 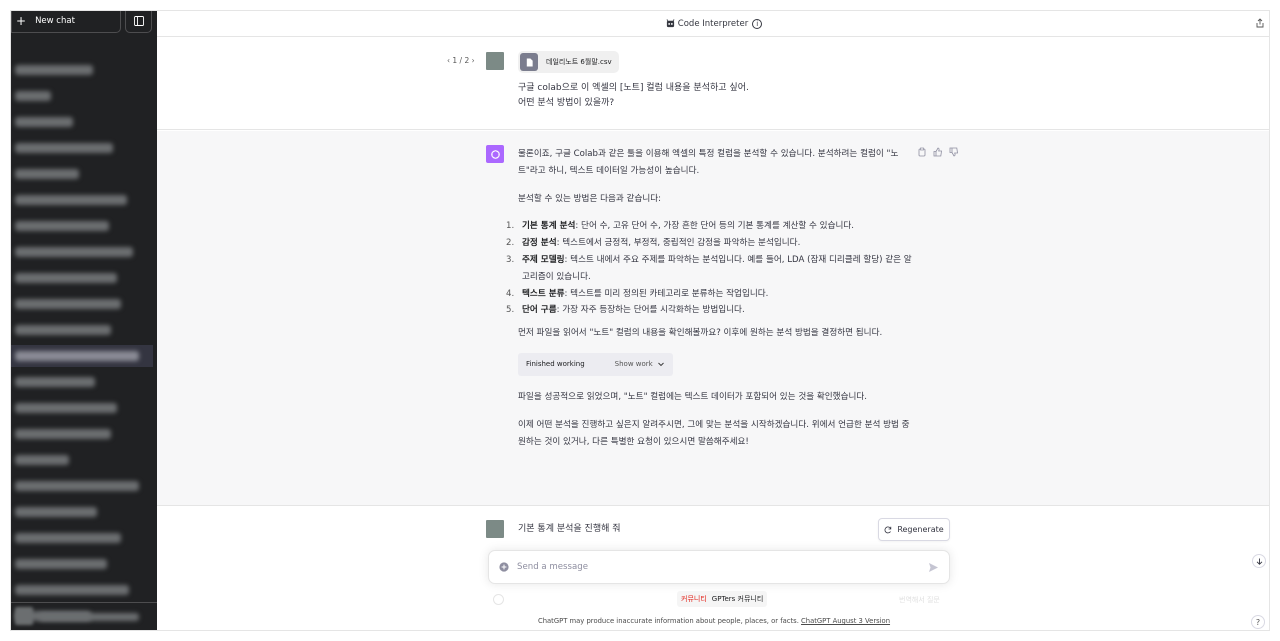 What do you see at coordinates (55, 20) in the screenshot?
I see `new-chat-label: New chat` at bounding box center [55, 20].